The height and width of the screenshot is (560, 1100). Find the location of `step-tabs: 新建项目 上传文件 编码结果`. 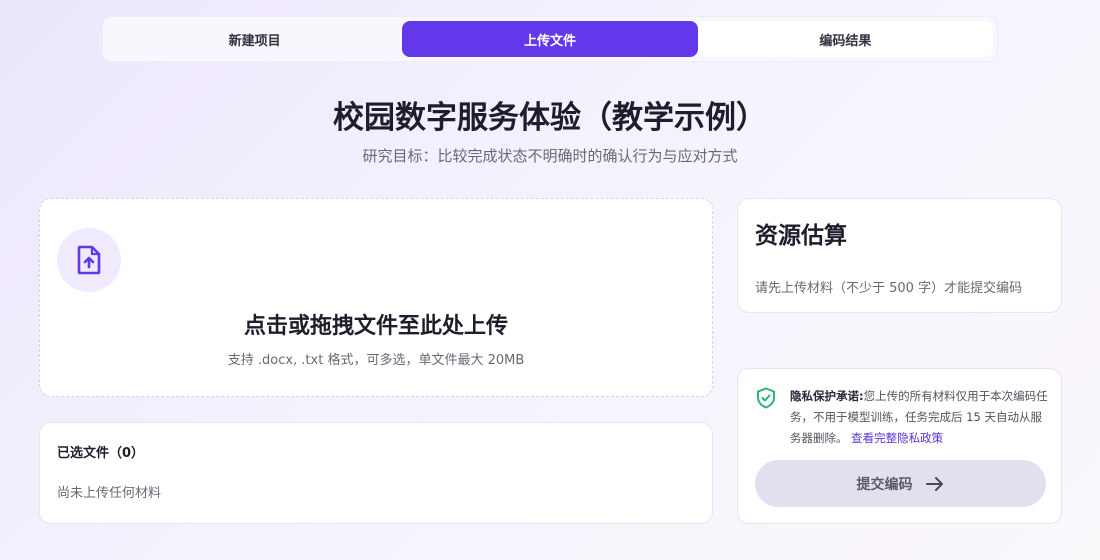

step-tabs: 新建项目 上传文件 编码结果 is located at coordinates (550, 39).